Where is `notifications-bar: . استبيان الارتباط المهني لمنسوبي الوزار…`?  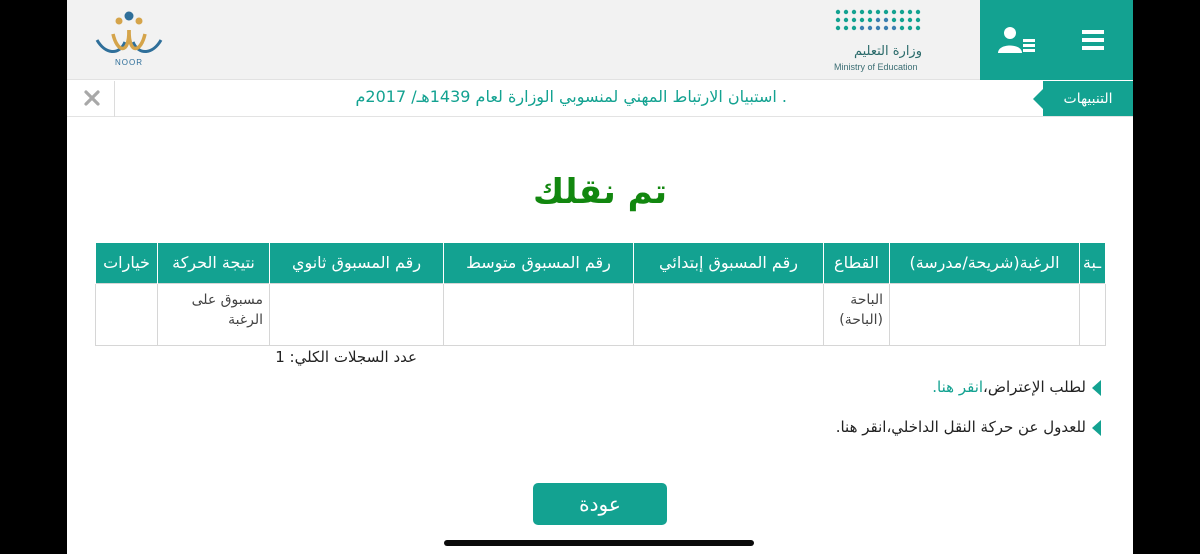
notifications-bar: . استبيان الارتباط المهني لمنسوبي الوزار… is located at coordinates (600, 99).